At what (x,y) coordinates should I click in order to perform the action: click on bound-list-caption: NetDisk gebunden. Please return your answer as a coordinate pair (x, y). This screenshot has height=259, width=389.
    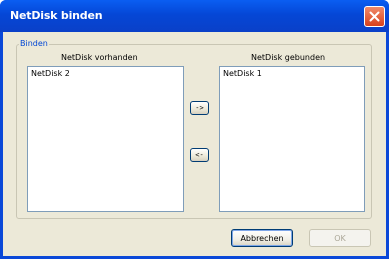
    Looking at the image, I should click on (288, 57).